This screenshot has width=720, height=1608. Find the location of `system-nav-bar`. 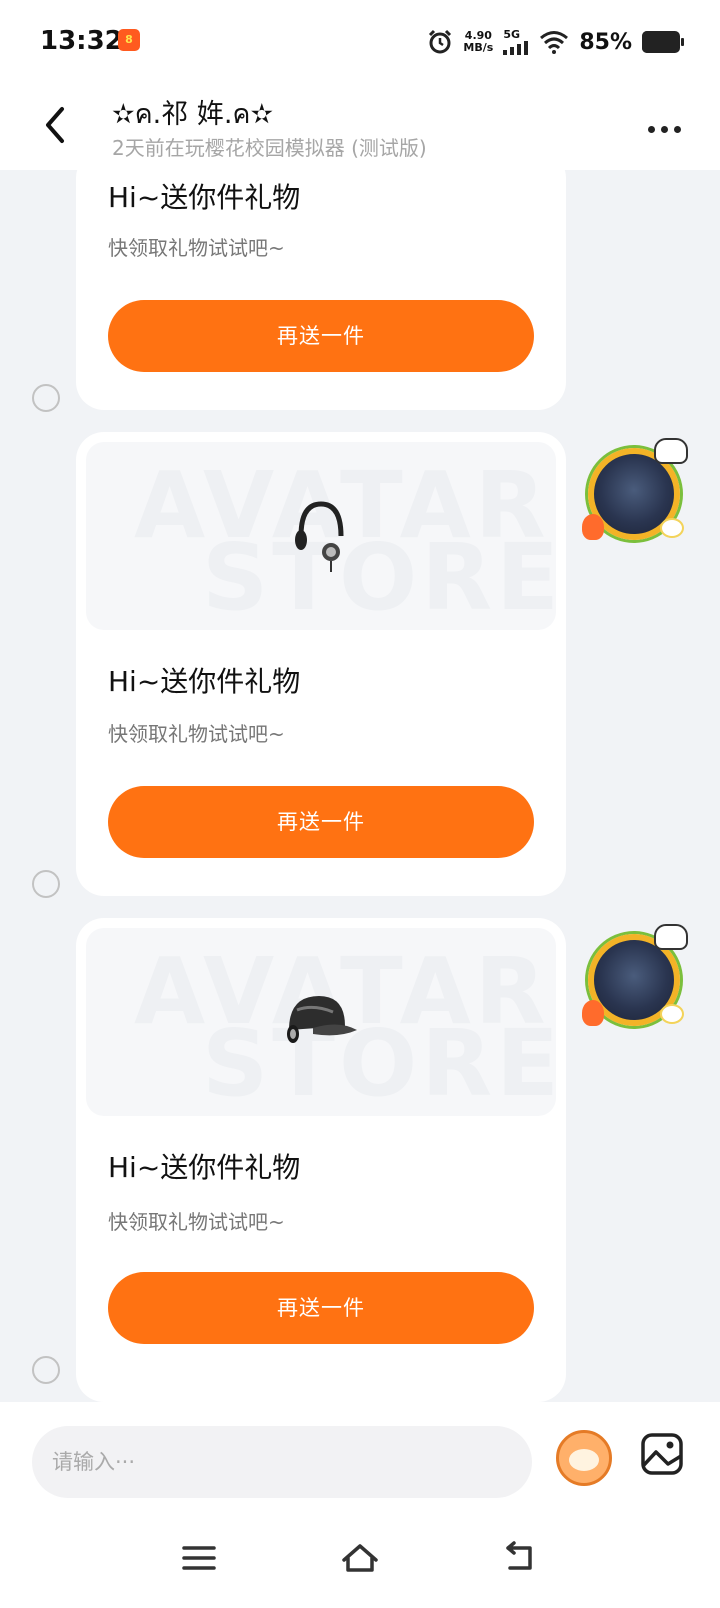

system-nav-bar is located at coordinates (360, 1555).